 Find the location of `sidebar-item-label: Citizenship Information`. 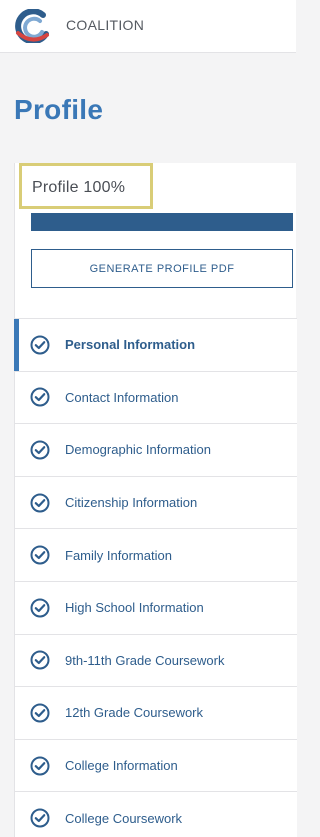

sidebar-item-label: Citizenship Information is located at coordinates (131, 503).